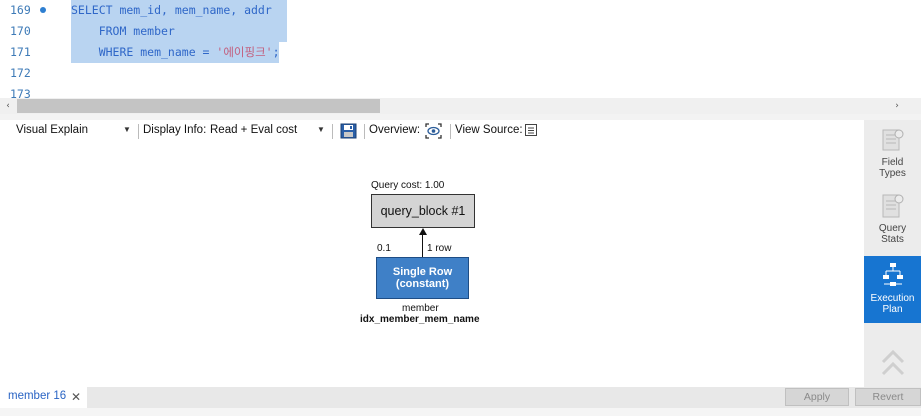 The image size is (921, 416). What do you see at coordinates (422, 284) in the screenshot?
I see `node-type-sublabel: (constant)` at bounding box center [422, 284].